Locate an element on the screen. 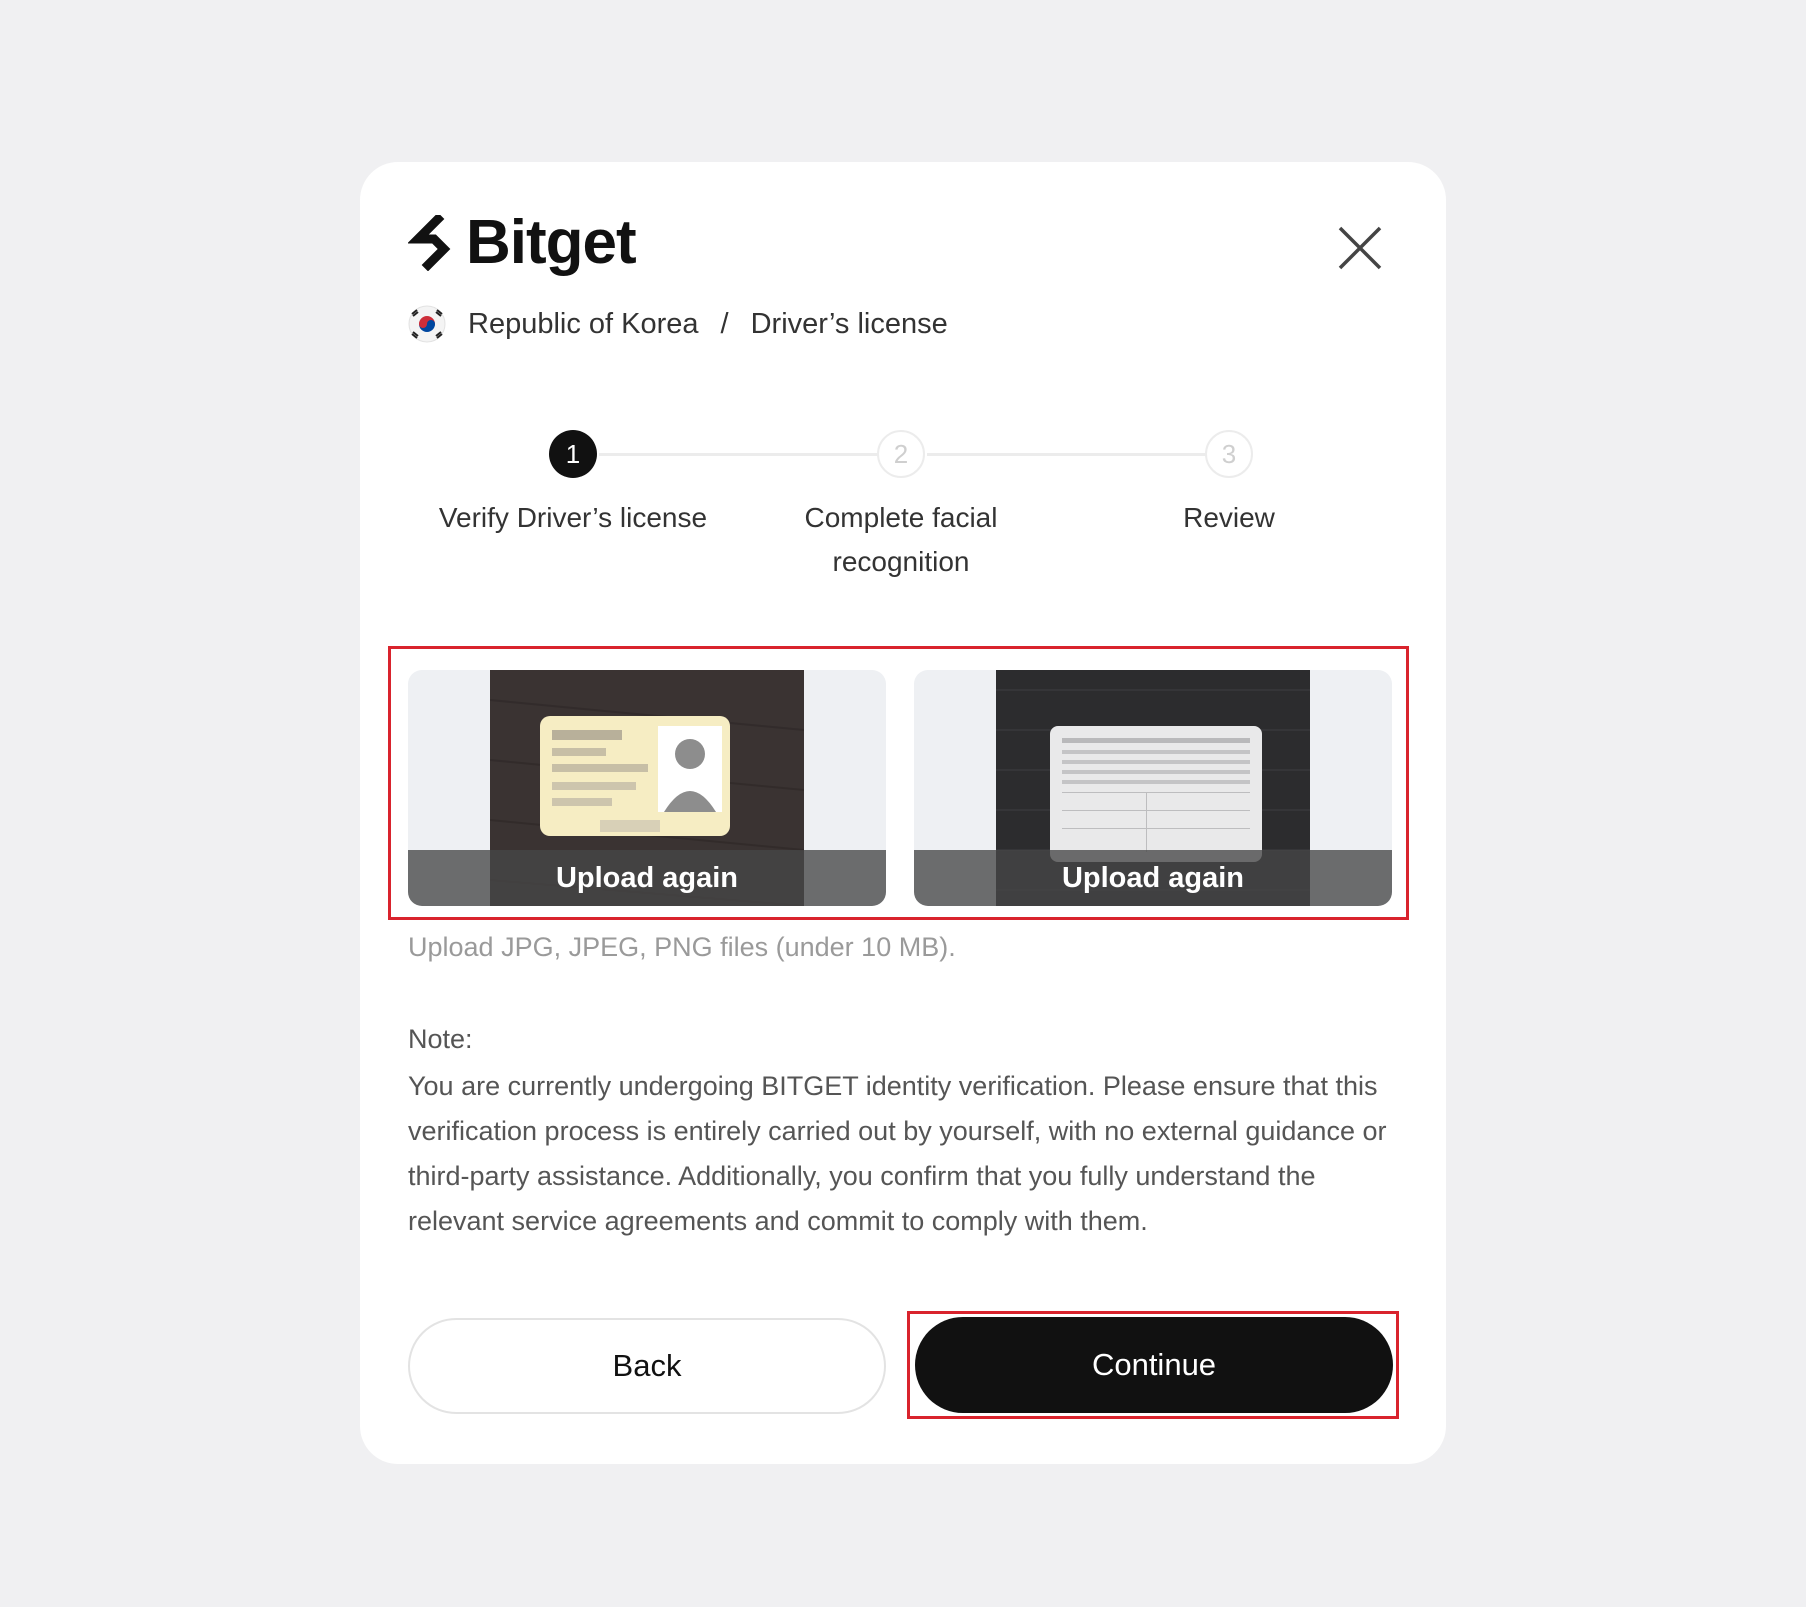 The width and height of the screenshot is (1806, 1607). upload-front-tile: Upload again is located at coordinates (647, 788).